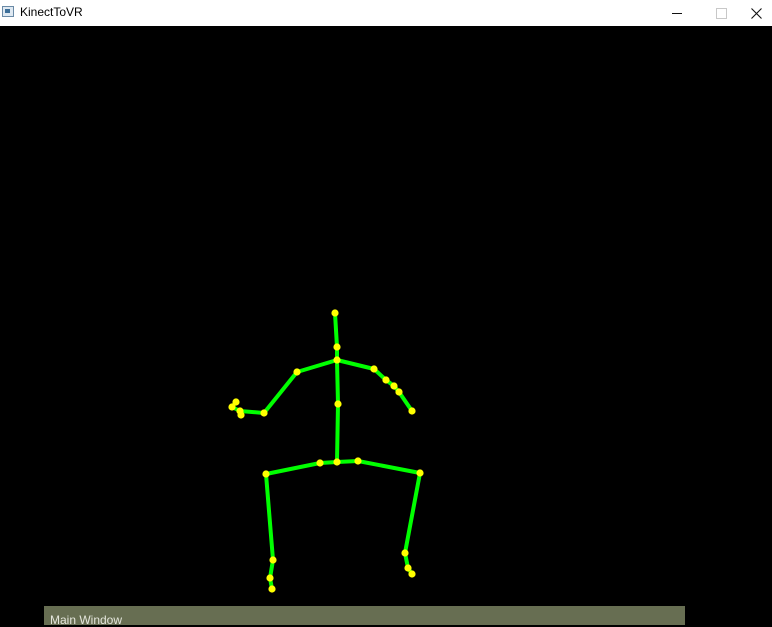 The width and height of the screenshot is (772, 627). Describe the element at coordinates (355, 364) in the screenshot. I see `bone-spineShoulder-shR` at that location.